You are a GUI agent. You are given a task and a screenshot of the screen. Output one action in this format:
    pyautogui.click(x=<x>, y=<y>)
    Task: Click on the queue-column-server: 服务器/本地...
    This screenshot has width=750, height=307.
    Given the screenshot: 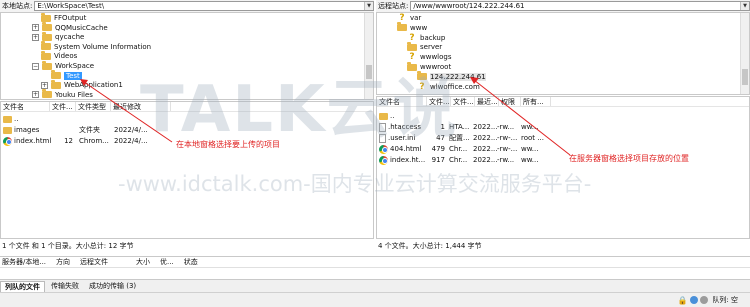 What is the action you would take?
    pyautogui.click(x=23, y=262)
    